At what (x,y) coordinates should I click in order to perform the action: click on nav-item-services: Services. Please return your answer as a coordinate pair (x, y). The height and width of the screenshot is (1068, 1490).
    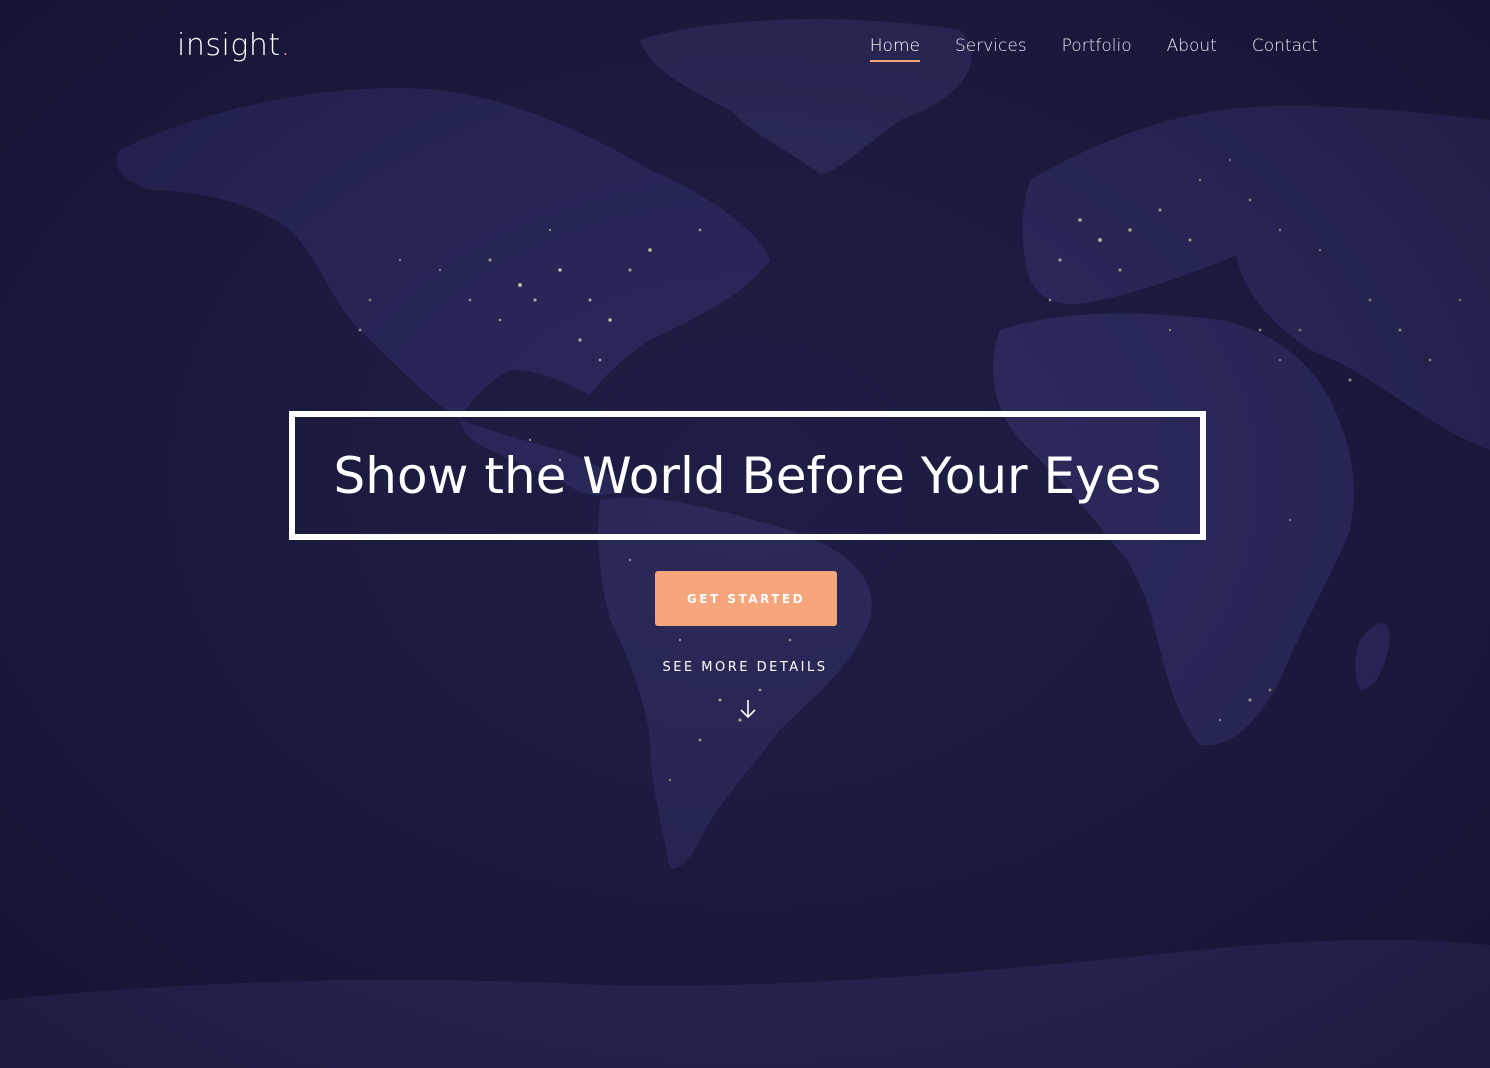
    Looking at the image, I should click on (991, 49).